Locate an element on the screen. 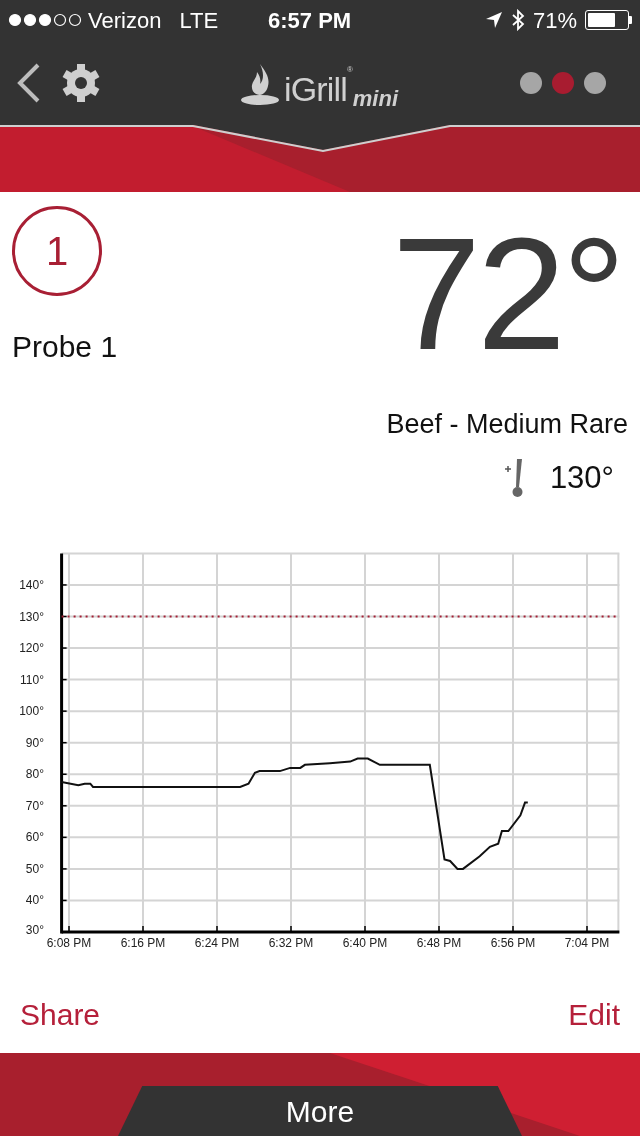 The width and height of the screenshot is (640, 1136). signal-icon is located at coordinates (45, 20).